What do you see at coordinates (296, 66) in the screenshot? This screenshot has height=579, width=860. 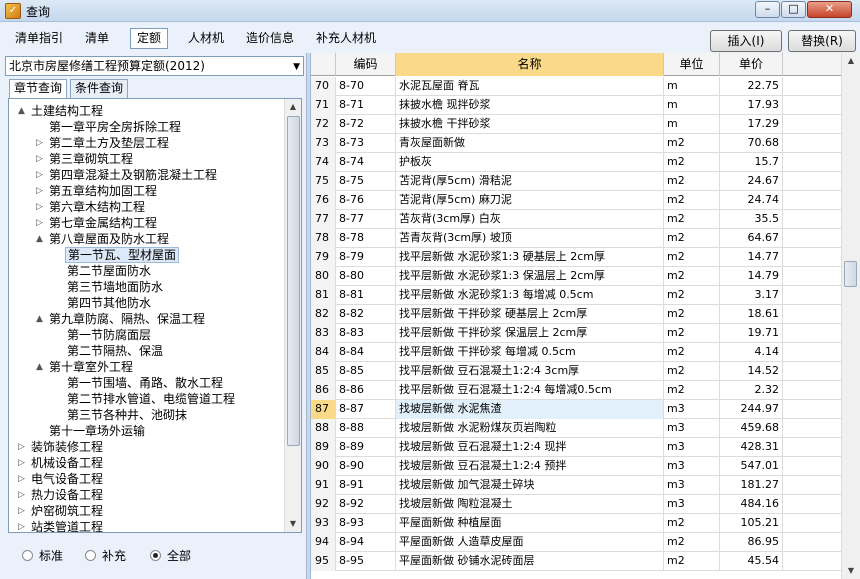 I see `dropdown-arrow-icon: ▼` at bounding box center [296, 66].